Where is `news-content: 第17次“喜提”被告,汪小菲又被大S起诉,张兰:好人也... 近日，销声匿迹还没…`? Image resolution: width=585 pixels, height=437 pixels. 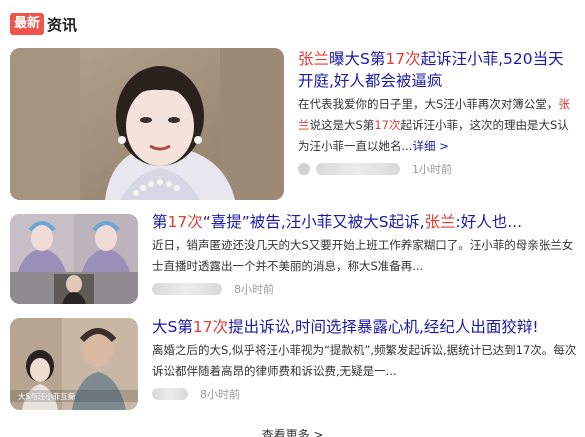 news-content: 第17次“喜提”被告,汪小菲又被大S起诉,张兰:好人也... 近日，销声匿迹还没… is located at coordinates (366, 254).